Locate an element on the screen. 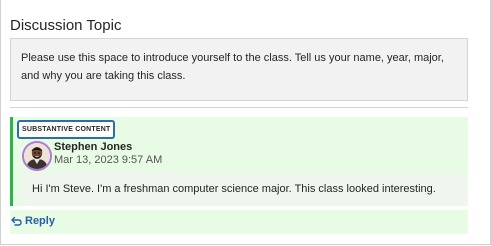 This screenshot has width=491, height=246. reply-button: Reply is located at coordinates (33, 221).